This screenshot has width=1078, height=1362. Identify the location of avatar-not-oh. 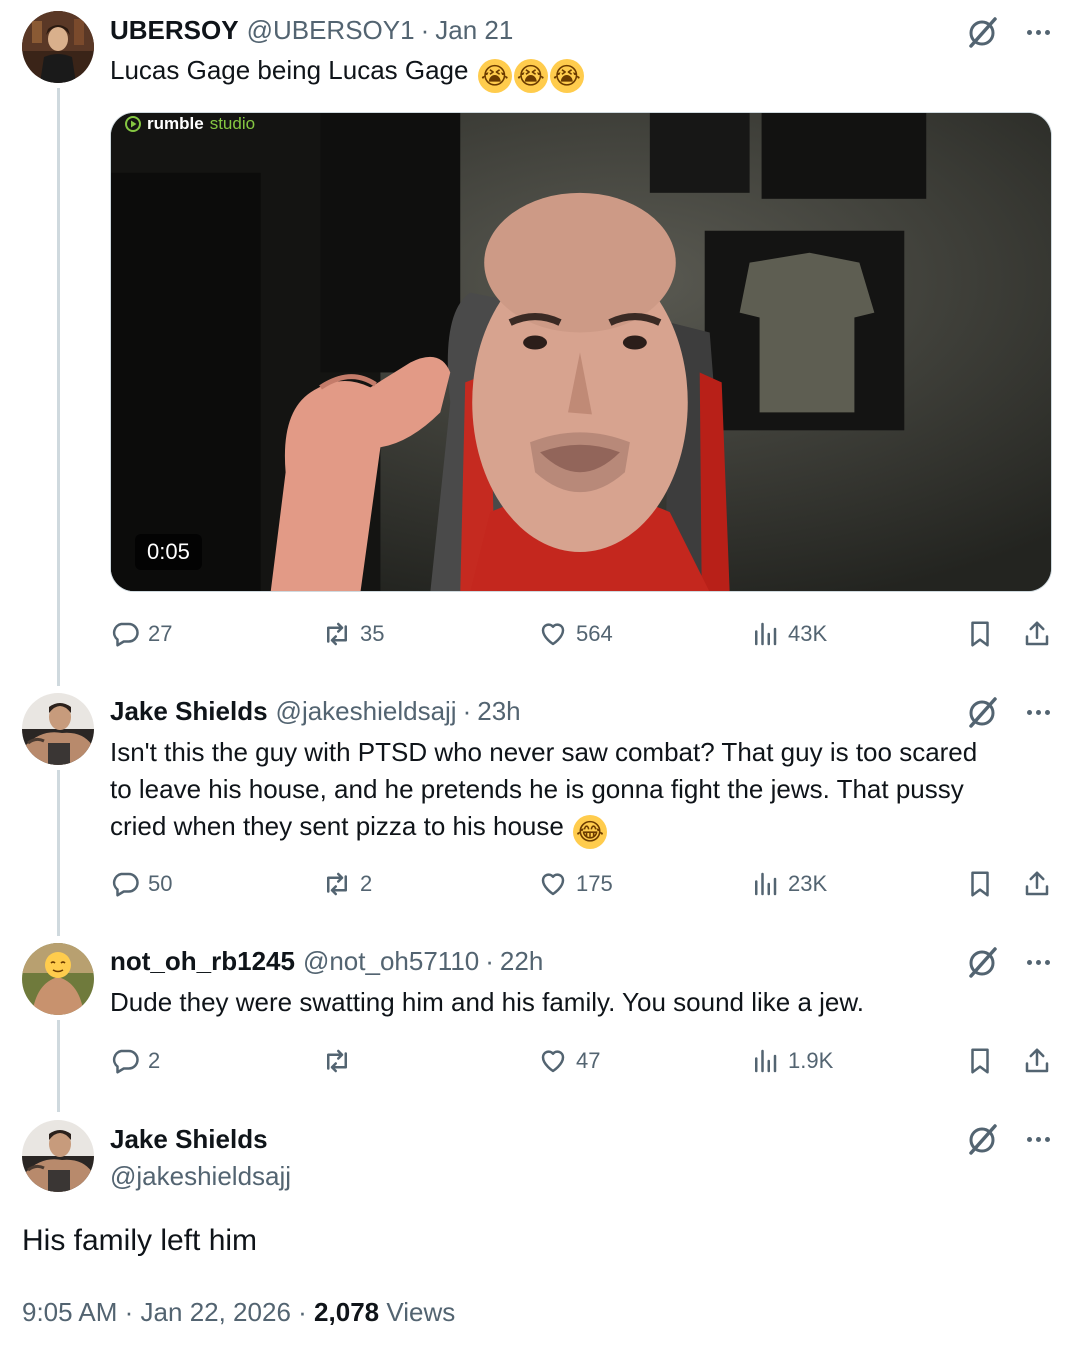
(58, 979).